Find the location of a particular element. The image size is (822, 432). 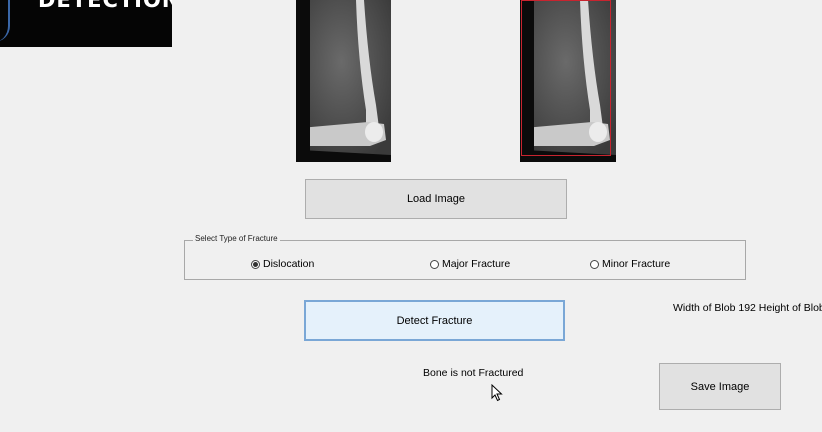

groupbox-title: Select Type of Fracture is located at coordinates (236, 238).